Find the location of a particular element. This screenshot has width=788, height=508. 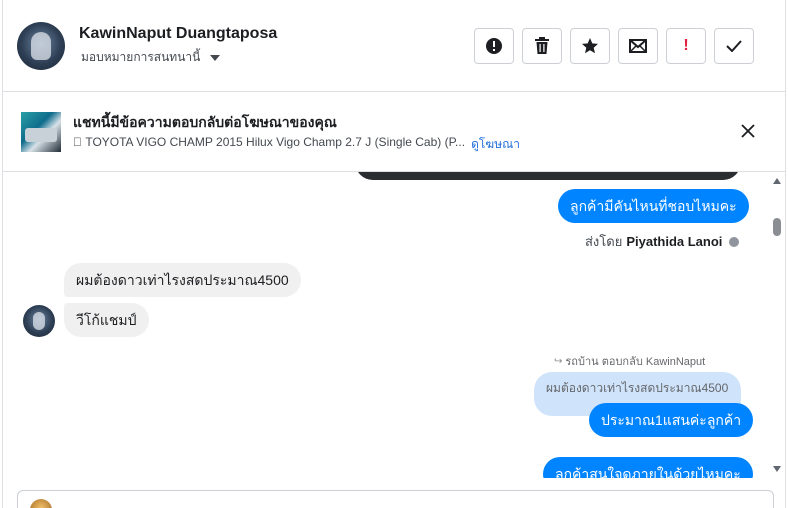

panel-border-right is located at coordinates (785, 254).